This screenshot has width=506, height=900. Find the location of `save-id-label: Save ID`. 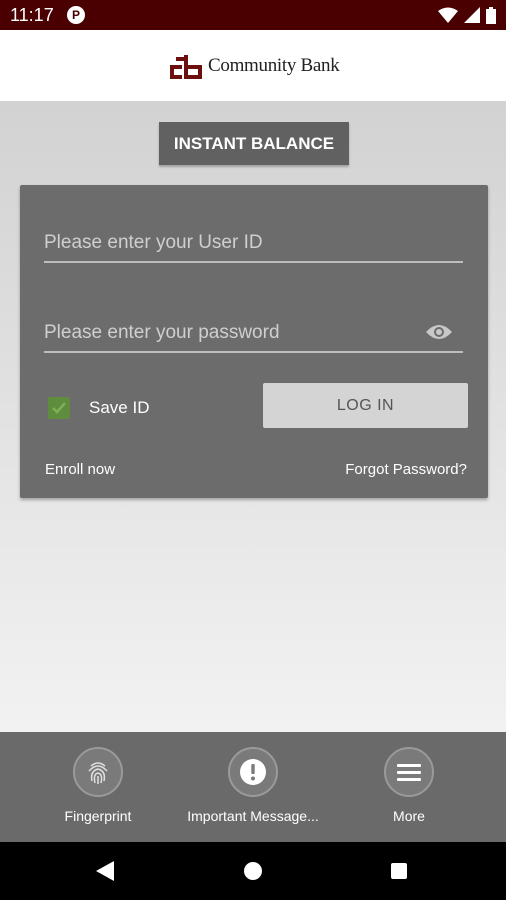

save-id-label: Save ID is located at coordinates (119, 407).